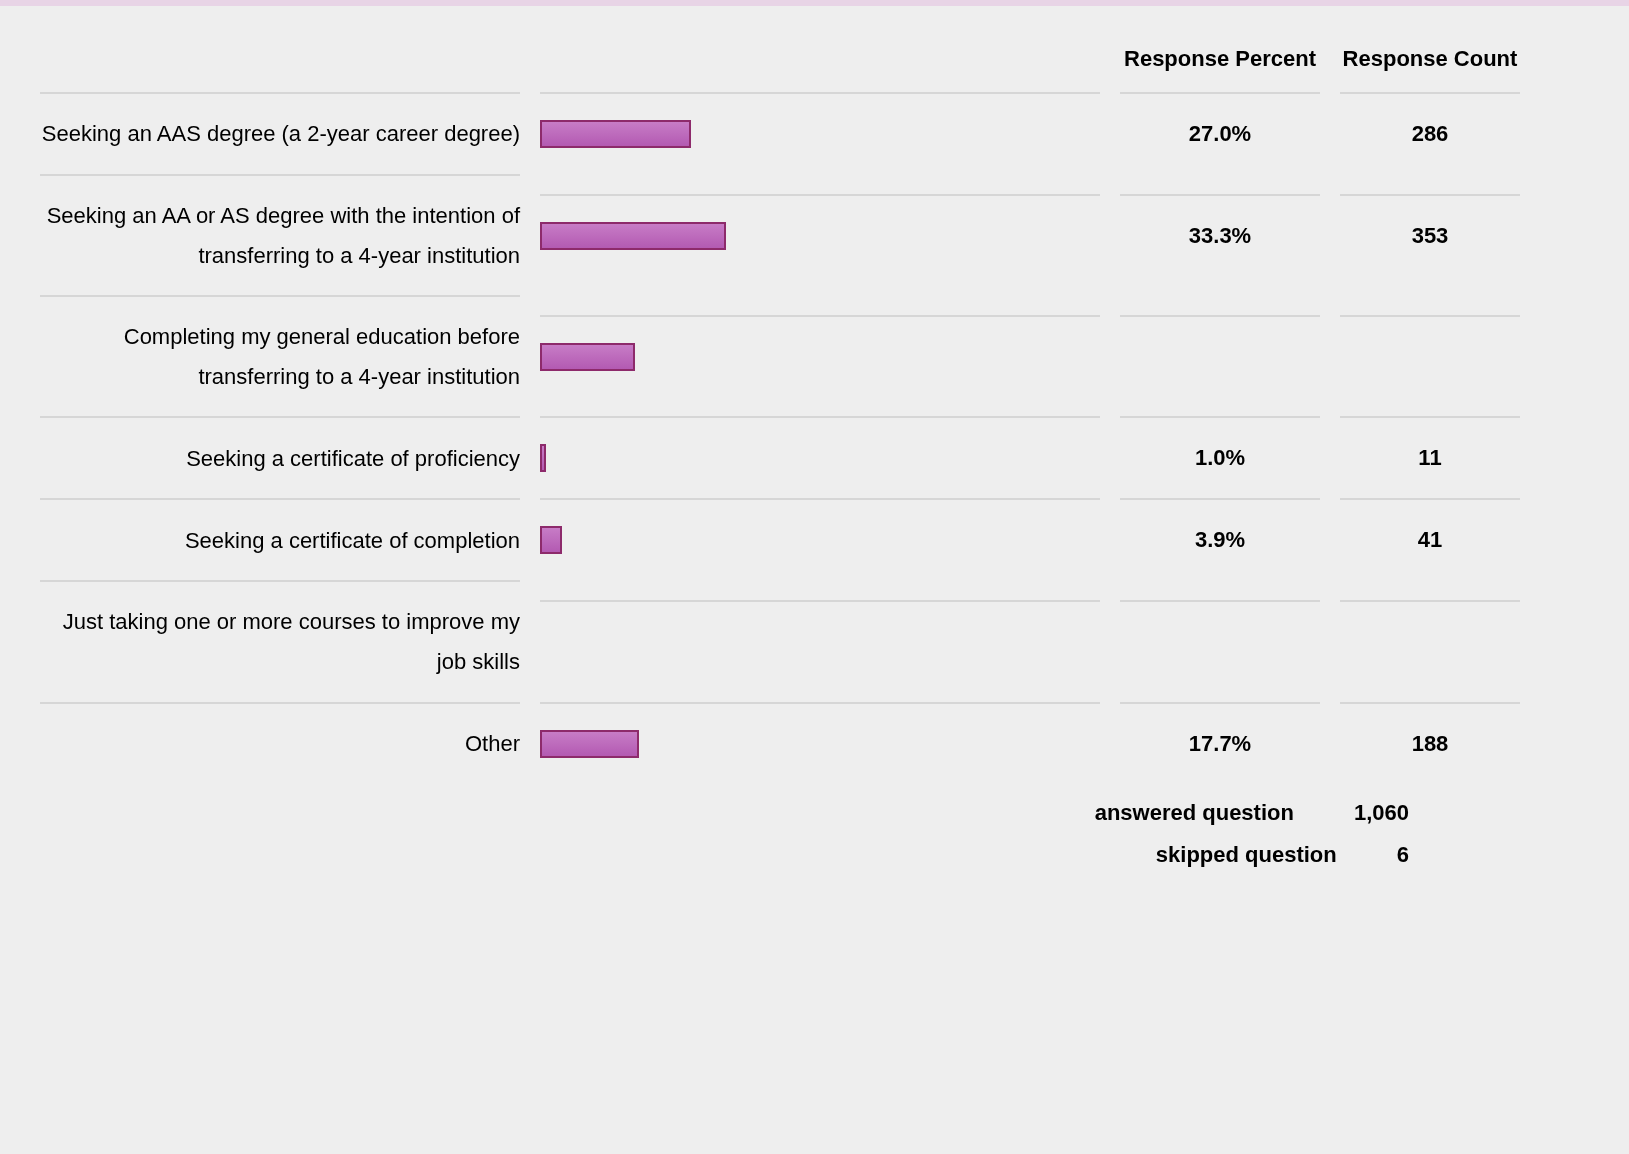 Image resolution: width=1629 pixels, height=1154 pixels. What do you see at coordinates (1381, 812) in the screenshot?
I see `summary-count: 1,060` at bounding box center [1381, 812].